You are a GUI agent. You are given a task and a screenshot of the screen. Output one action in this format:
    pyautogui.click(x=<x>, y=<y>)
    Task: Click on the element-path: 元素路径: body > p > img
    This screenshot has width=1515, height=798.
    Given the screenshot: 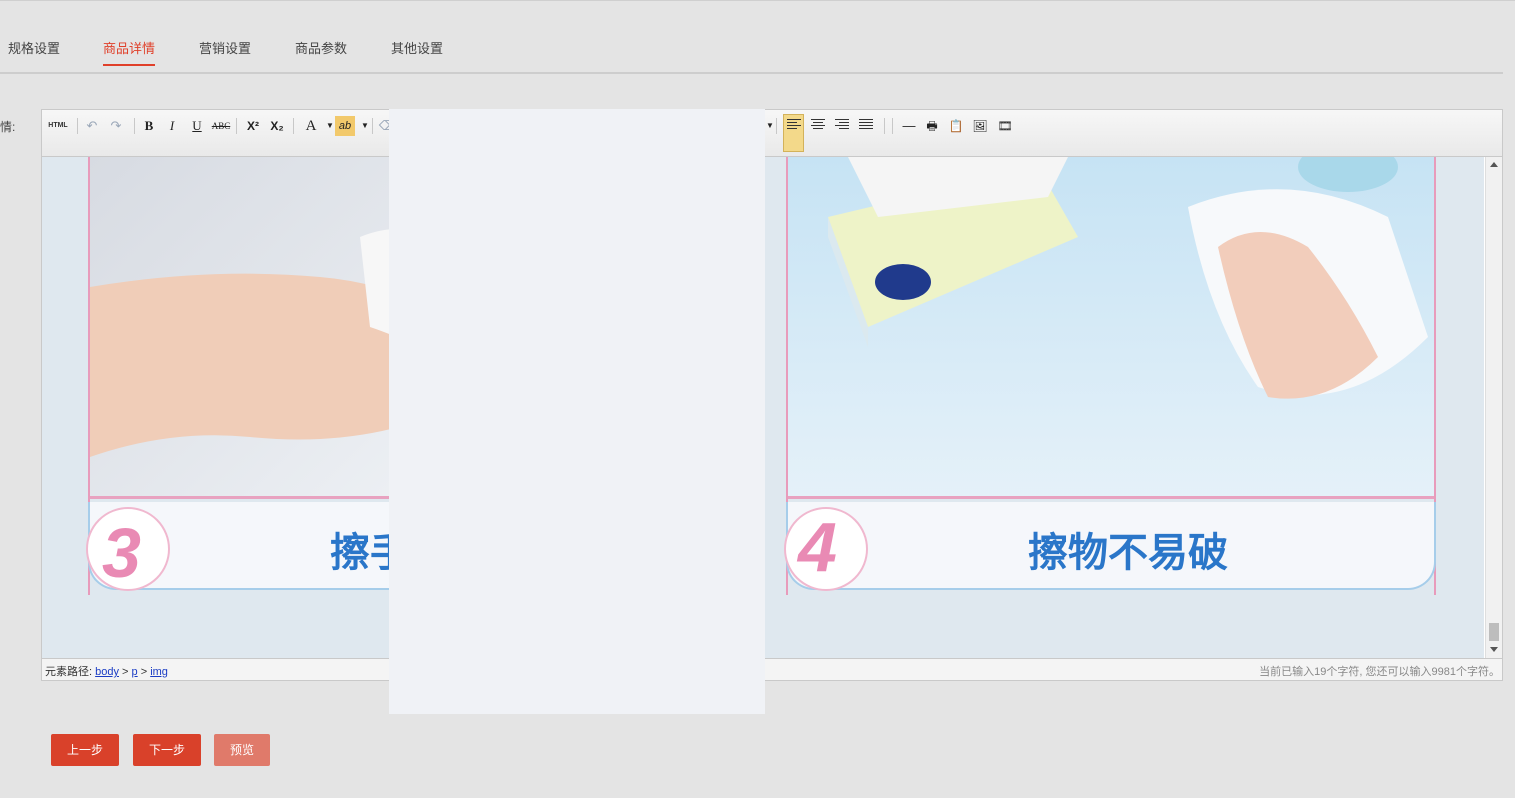 What is the action you would take?
    pyautogui.click(x=106, y=672)
    